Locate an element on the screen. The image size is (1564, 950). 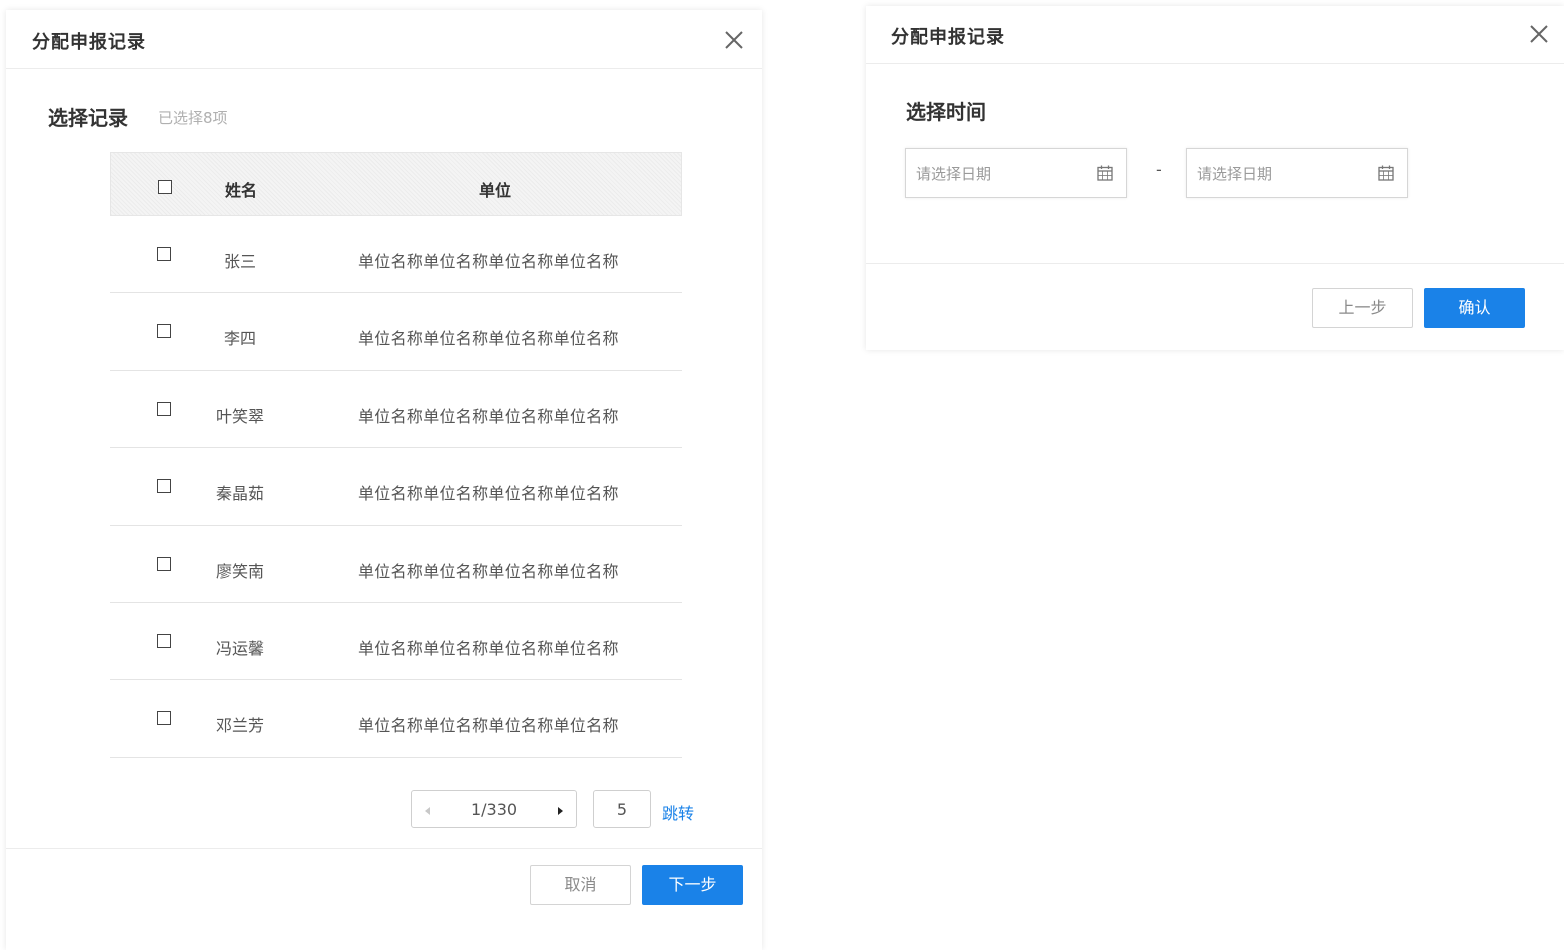
cell-name: 冯运馨 is located at coordinates (239, 648).